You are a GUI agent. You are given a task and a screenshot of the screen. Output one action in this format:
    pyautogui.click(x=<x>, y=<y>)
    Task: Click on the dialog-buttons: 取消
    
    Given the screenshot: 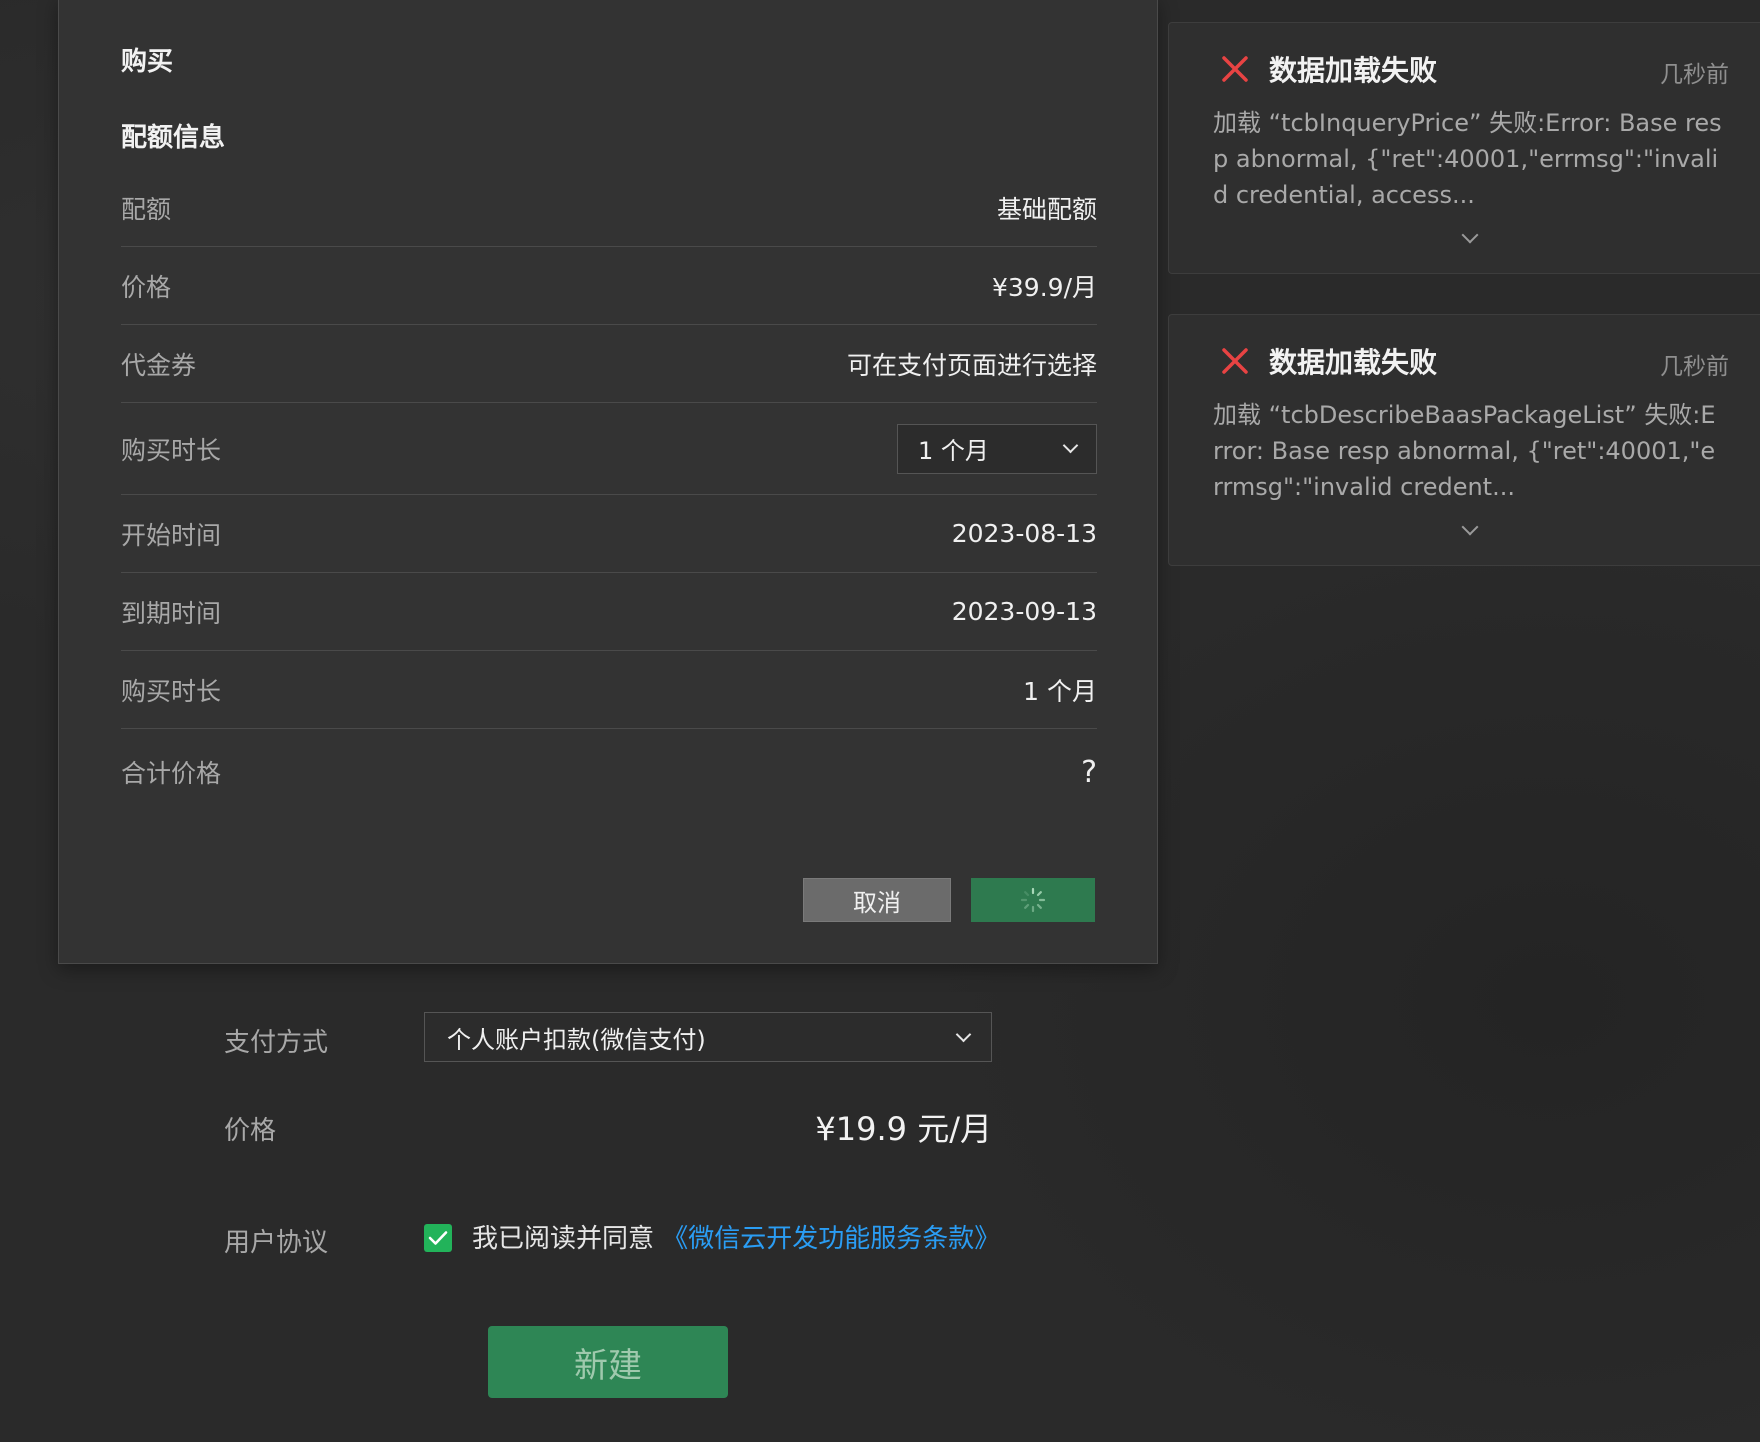 What is the action you would take?
    pyautogui.click(x=949, y=900)
    